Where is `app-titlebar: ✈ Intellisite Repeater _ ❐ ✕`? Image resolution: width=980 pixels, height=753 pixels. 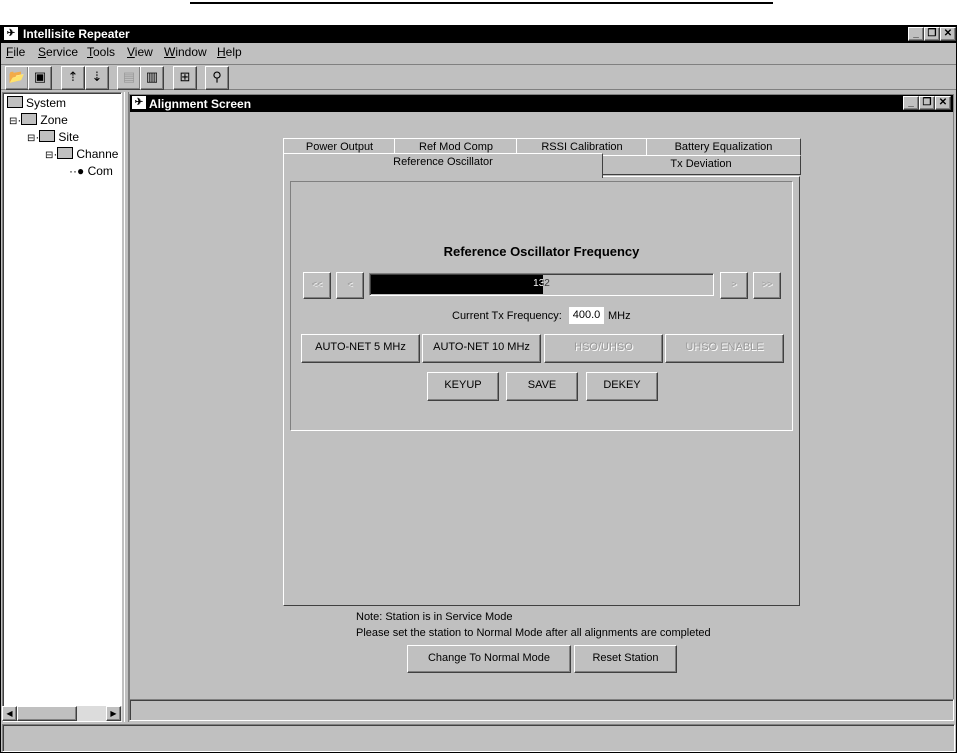
app-titlebar: ✈ Intellisite Repeater _ ❐ ✕ is located at coordinates (478, 34).